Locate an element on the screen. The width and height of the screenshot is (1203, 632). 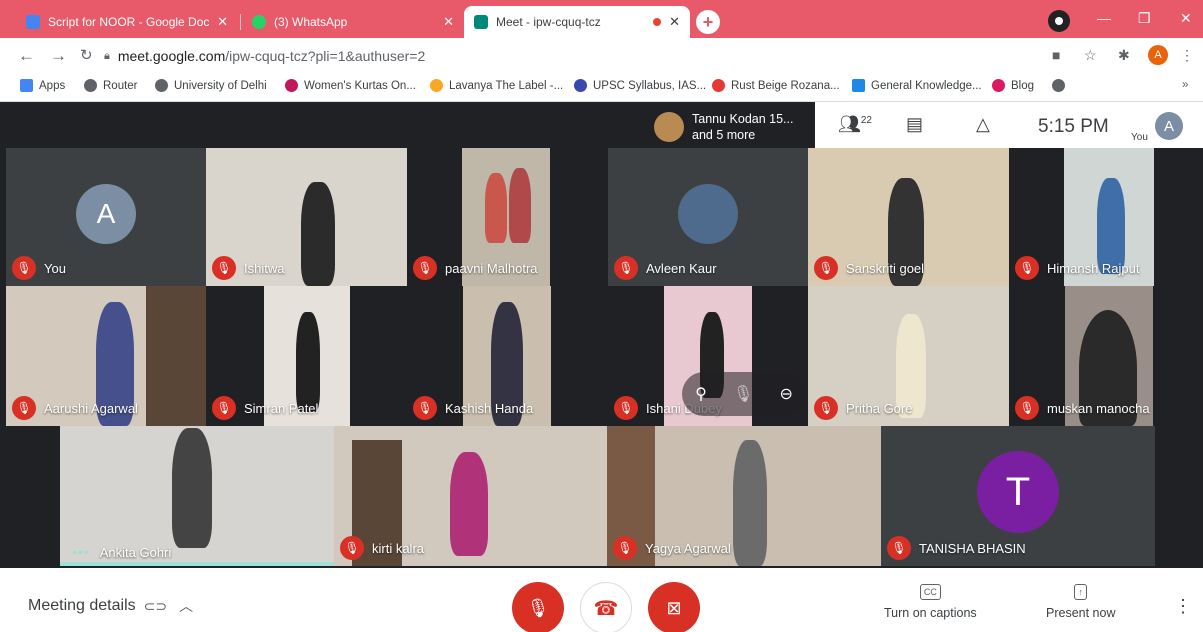
participant-tile: T 🎙︎ TANISHA BHASIN is located at coordinates (1018, 496).